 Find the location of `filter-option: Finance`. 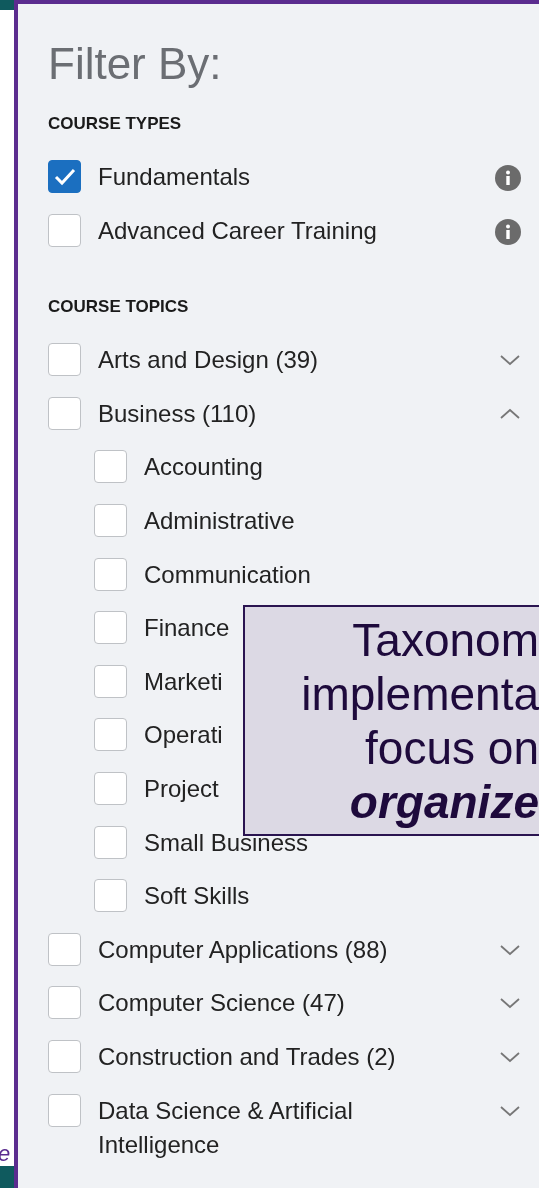

filter-option: Finance is located at coordinates (187, 628).